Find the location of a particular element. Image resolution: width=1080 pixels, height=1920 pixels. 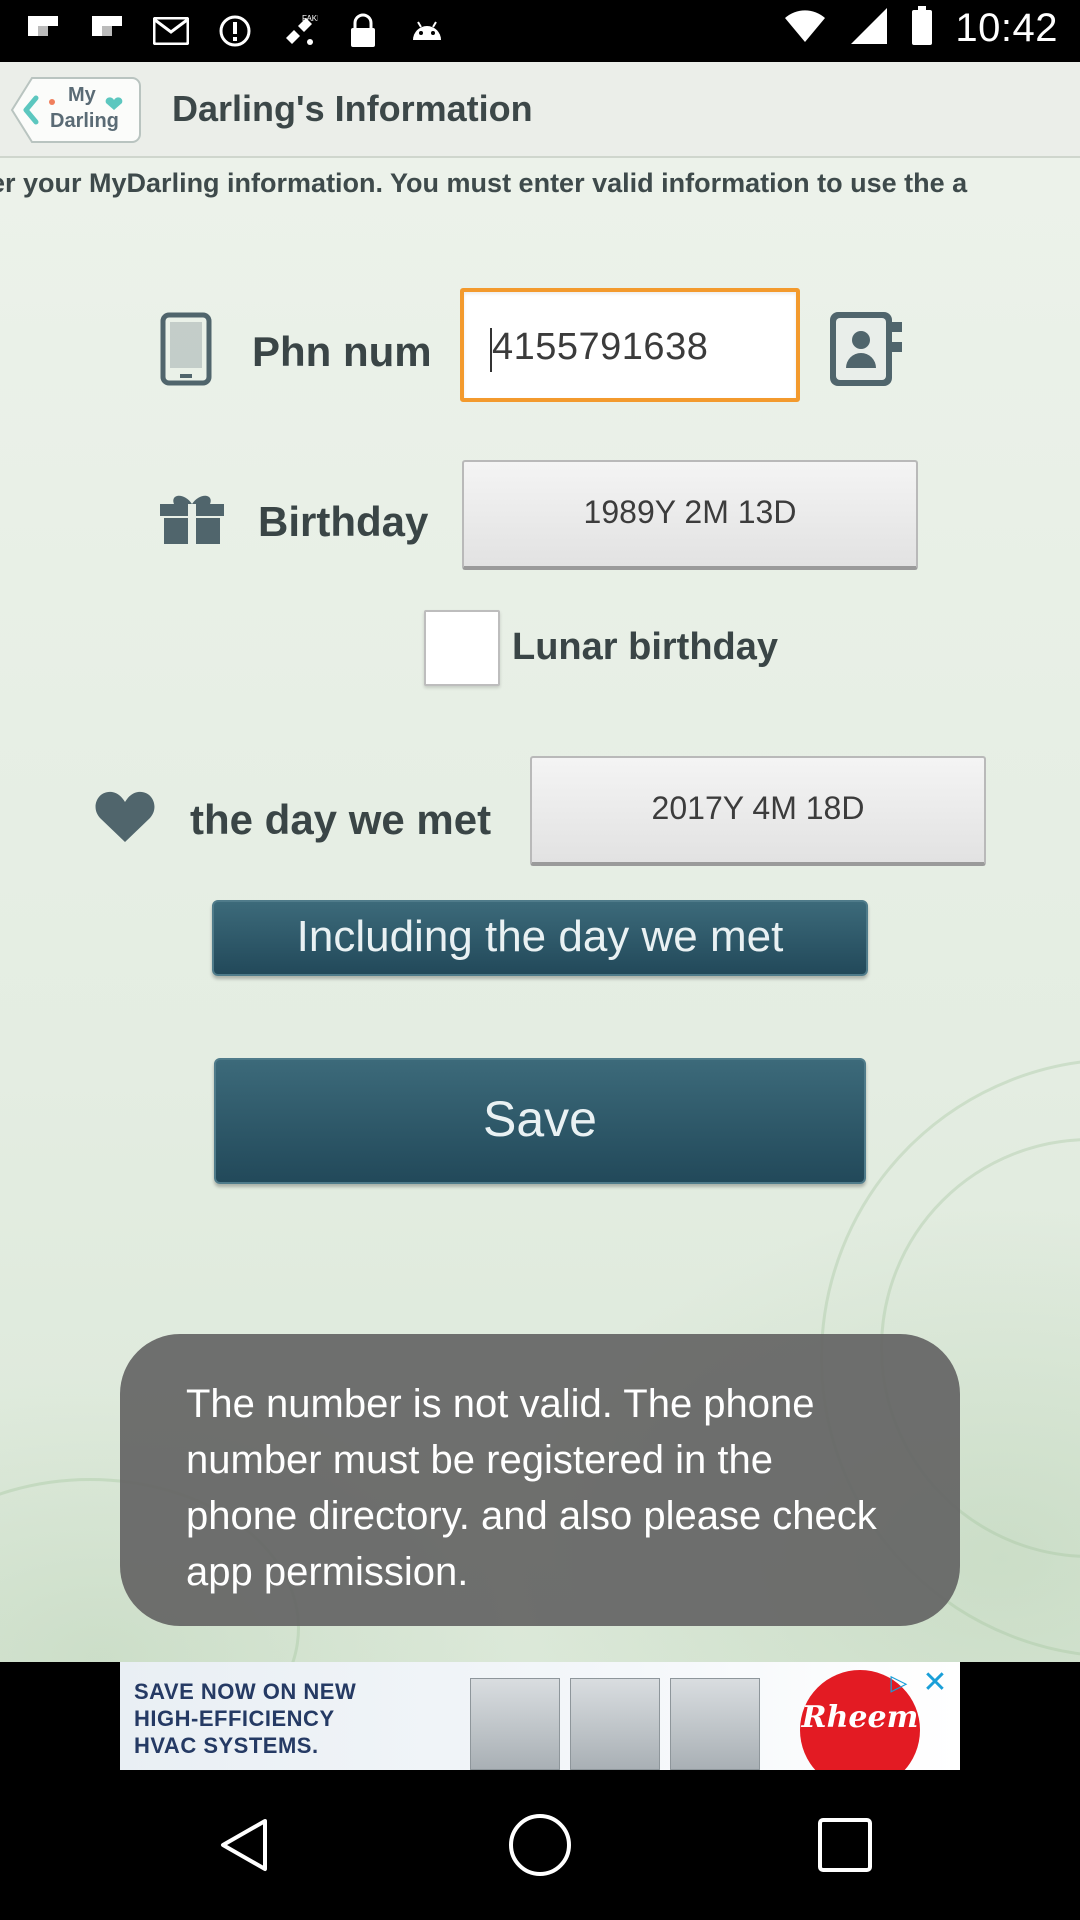

contacts-button is located at coordinates (866, 349).